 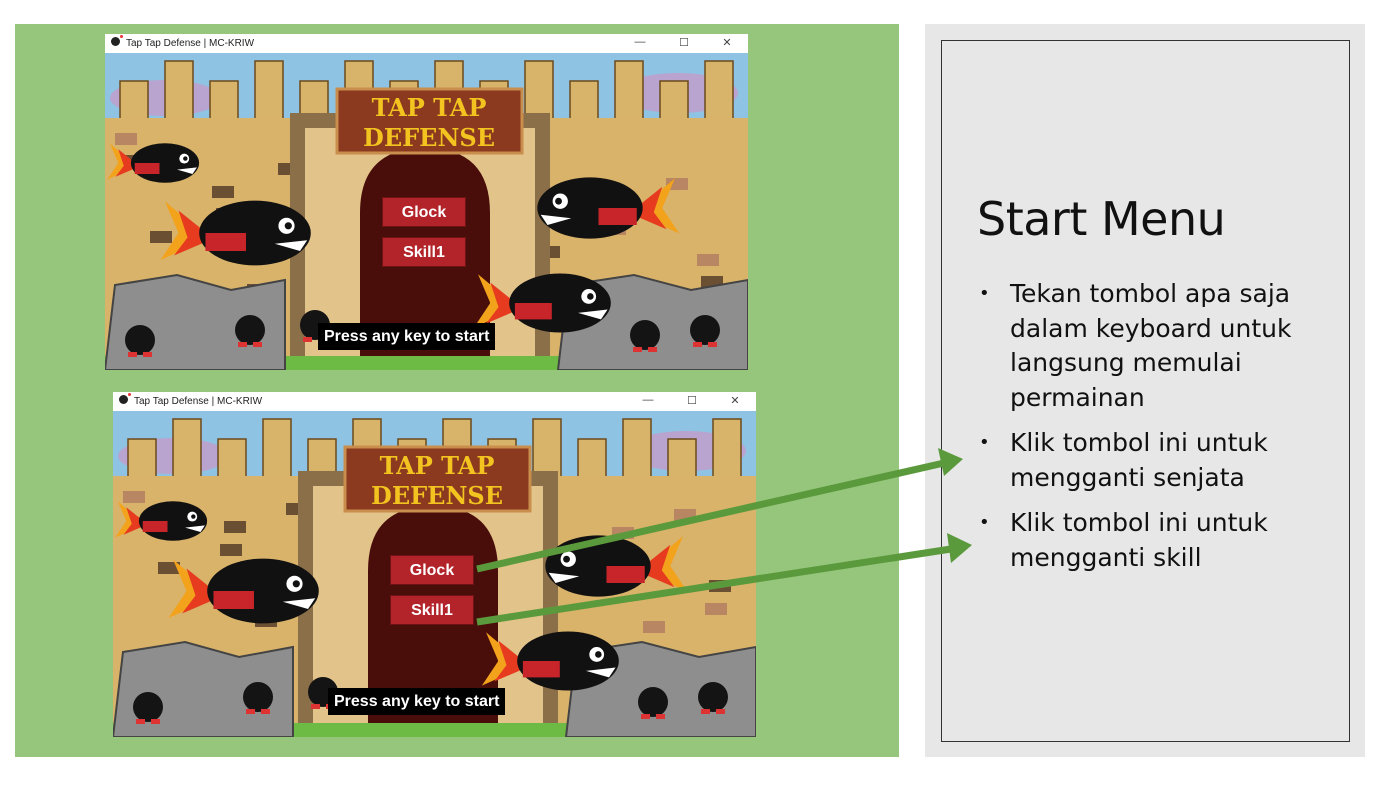 What do you see at coordinates (724, 579) in the screenshot?
I see `arrow-skill` at bounding box center [724, 579].